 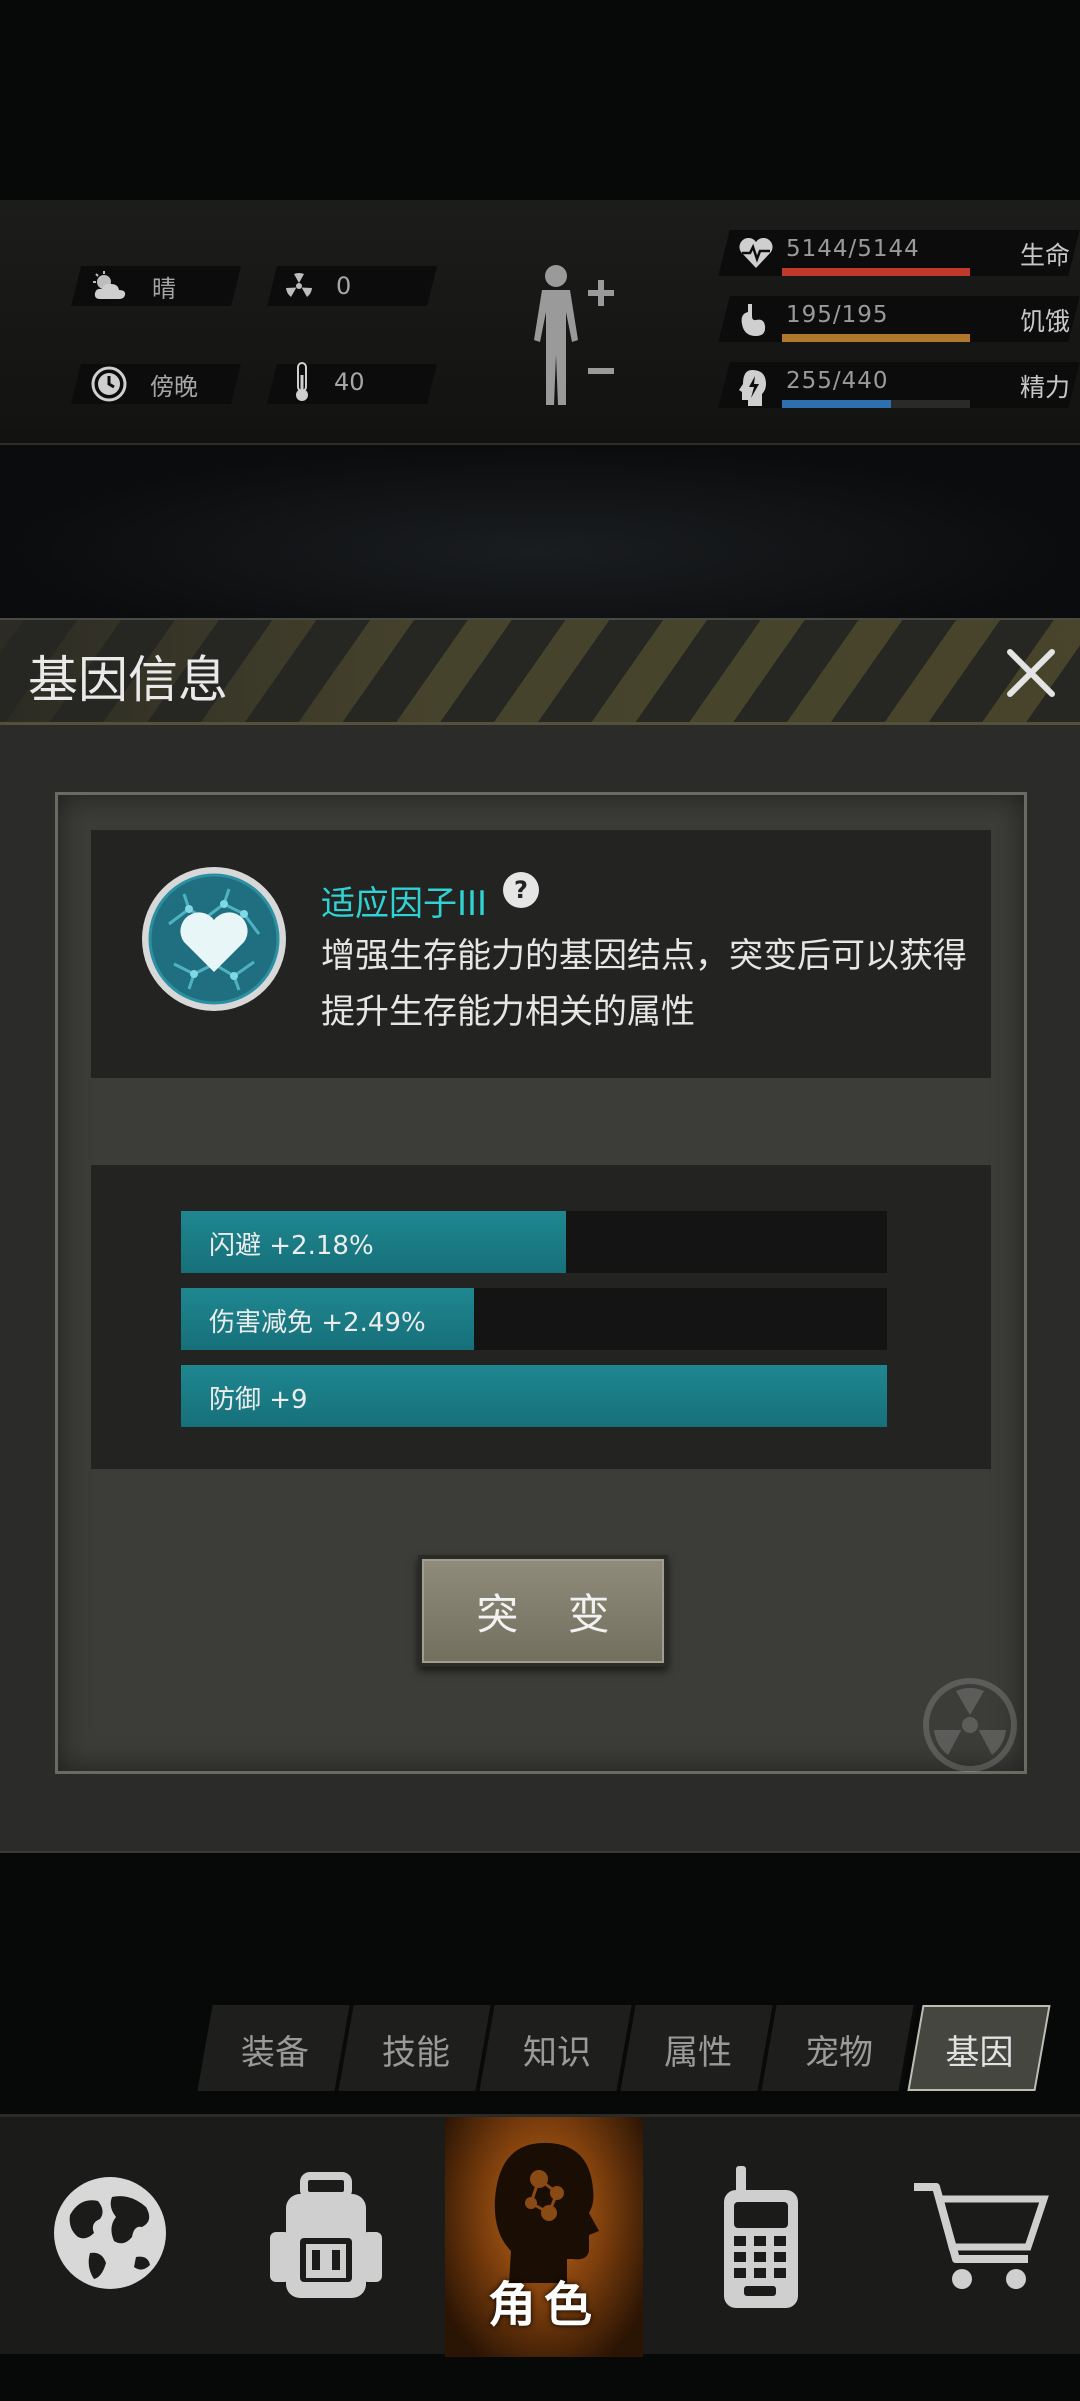 I want to click on nav-backpack, so click(x=326, y=2237).